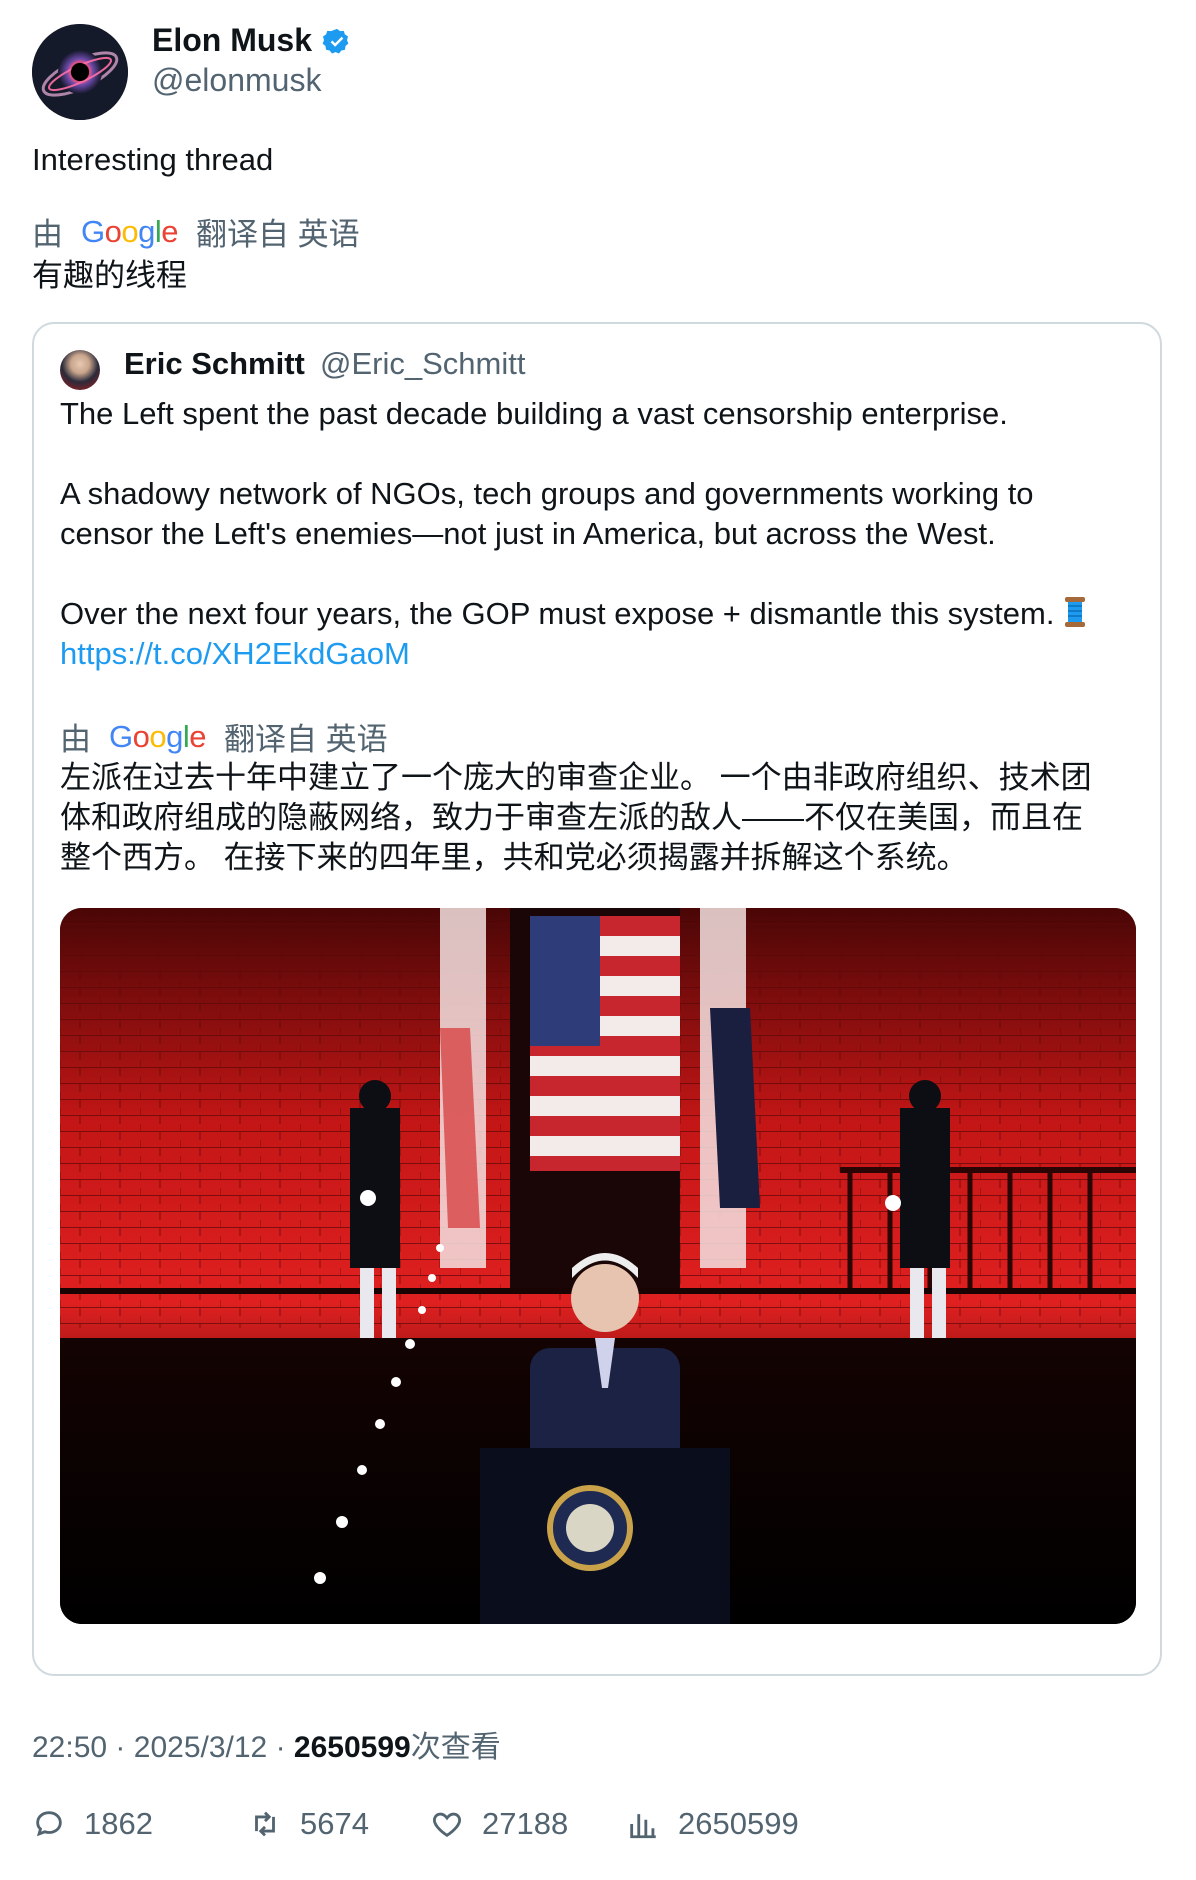 The image size is (1196, 1880). I want to click on quoted-translation-line-1: 左派在过去十年中建立了一个庞大的审查企业。 一个由非政府组织、技术团, so click(576, 777).